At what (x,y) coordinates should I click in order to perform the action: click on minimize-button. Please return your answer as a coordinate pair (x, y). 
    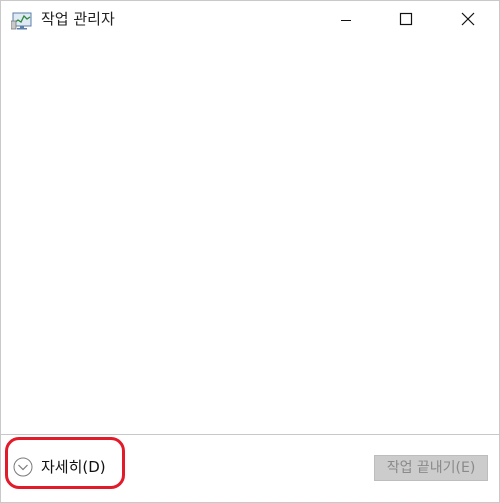
    Looking at the image, I should click on (346, 20).